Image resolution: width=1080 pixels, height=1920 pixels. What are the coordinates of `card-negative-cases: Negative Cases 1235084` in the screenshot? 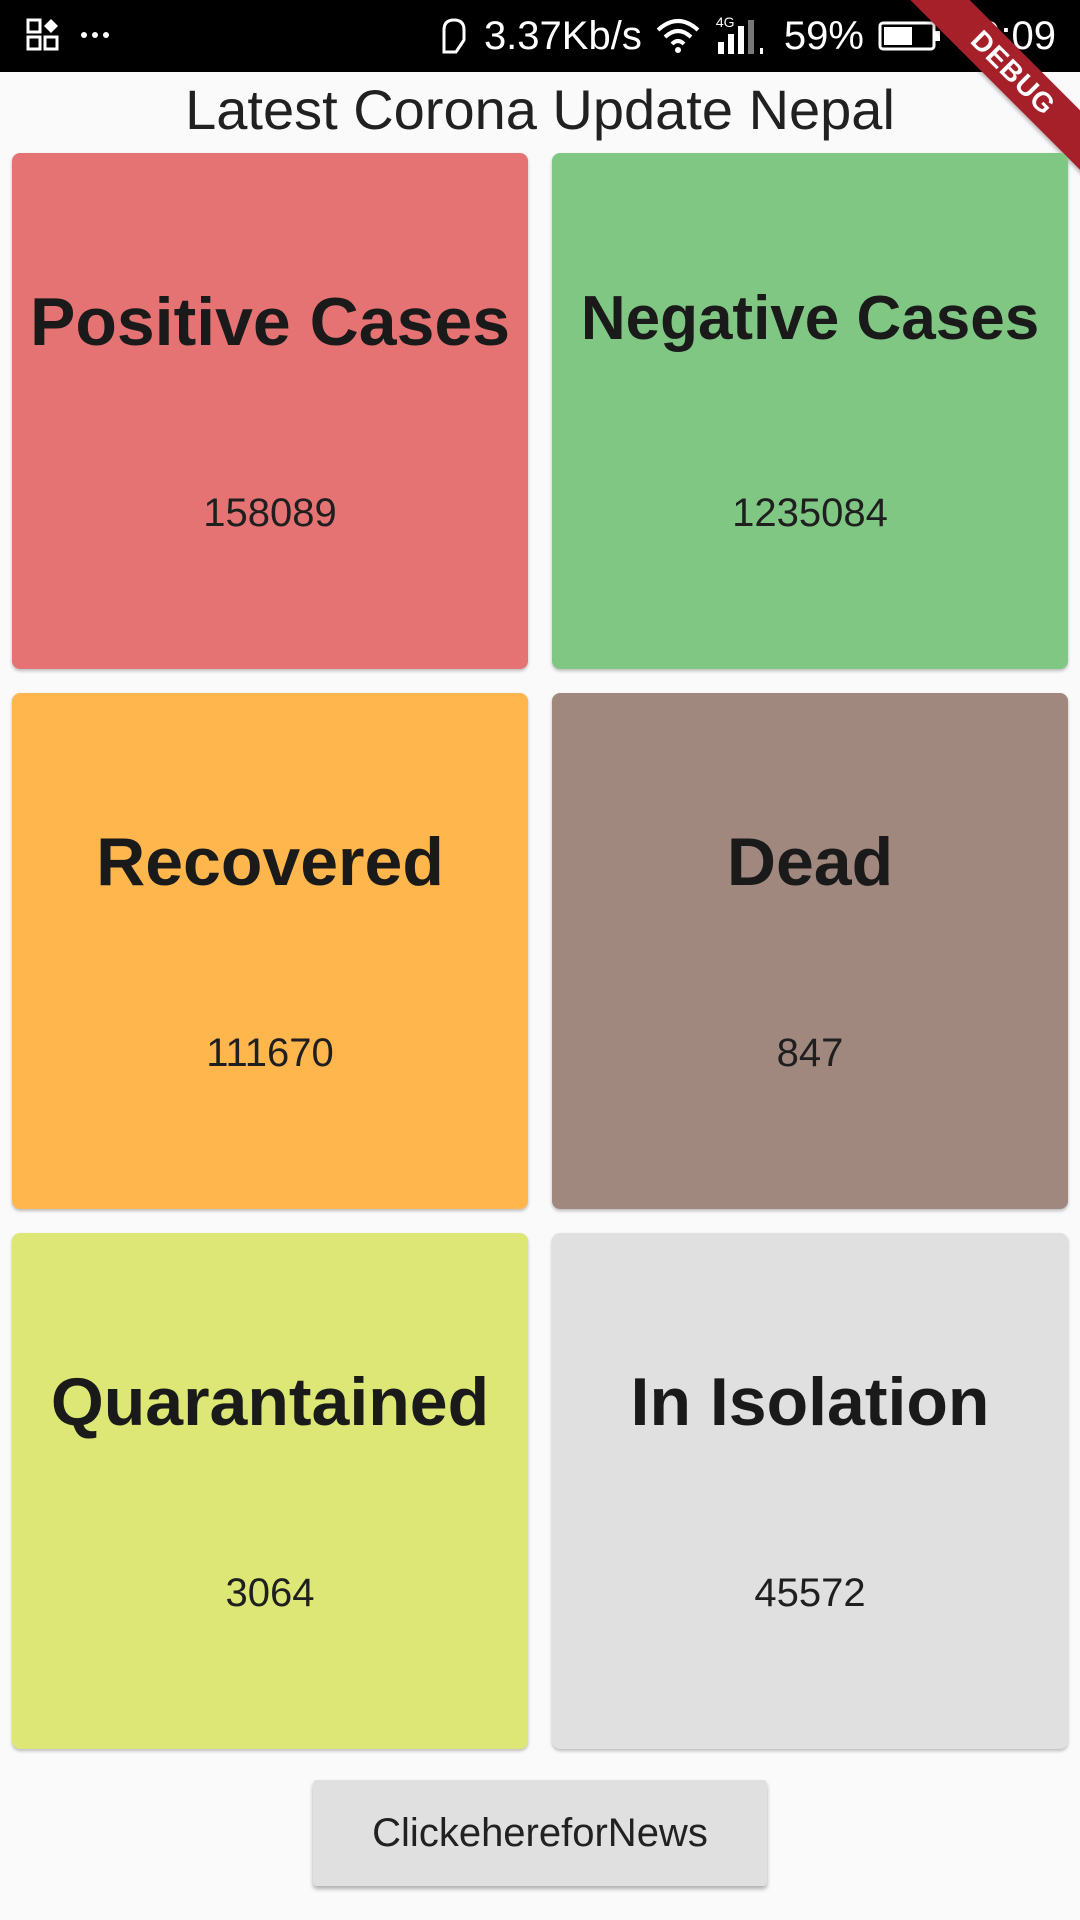 It's located at (810, 411).